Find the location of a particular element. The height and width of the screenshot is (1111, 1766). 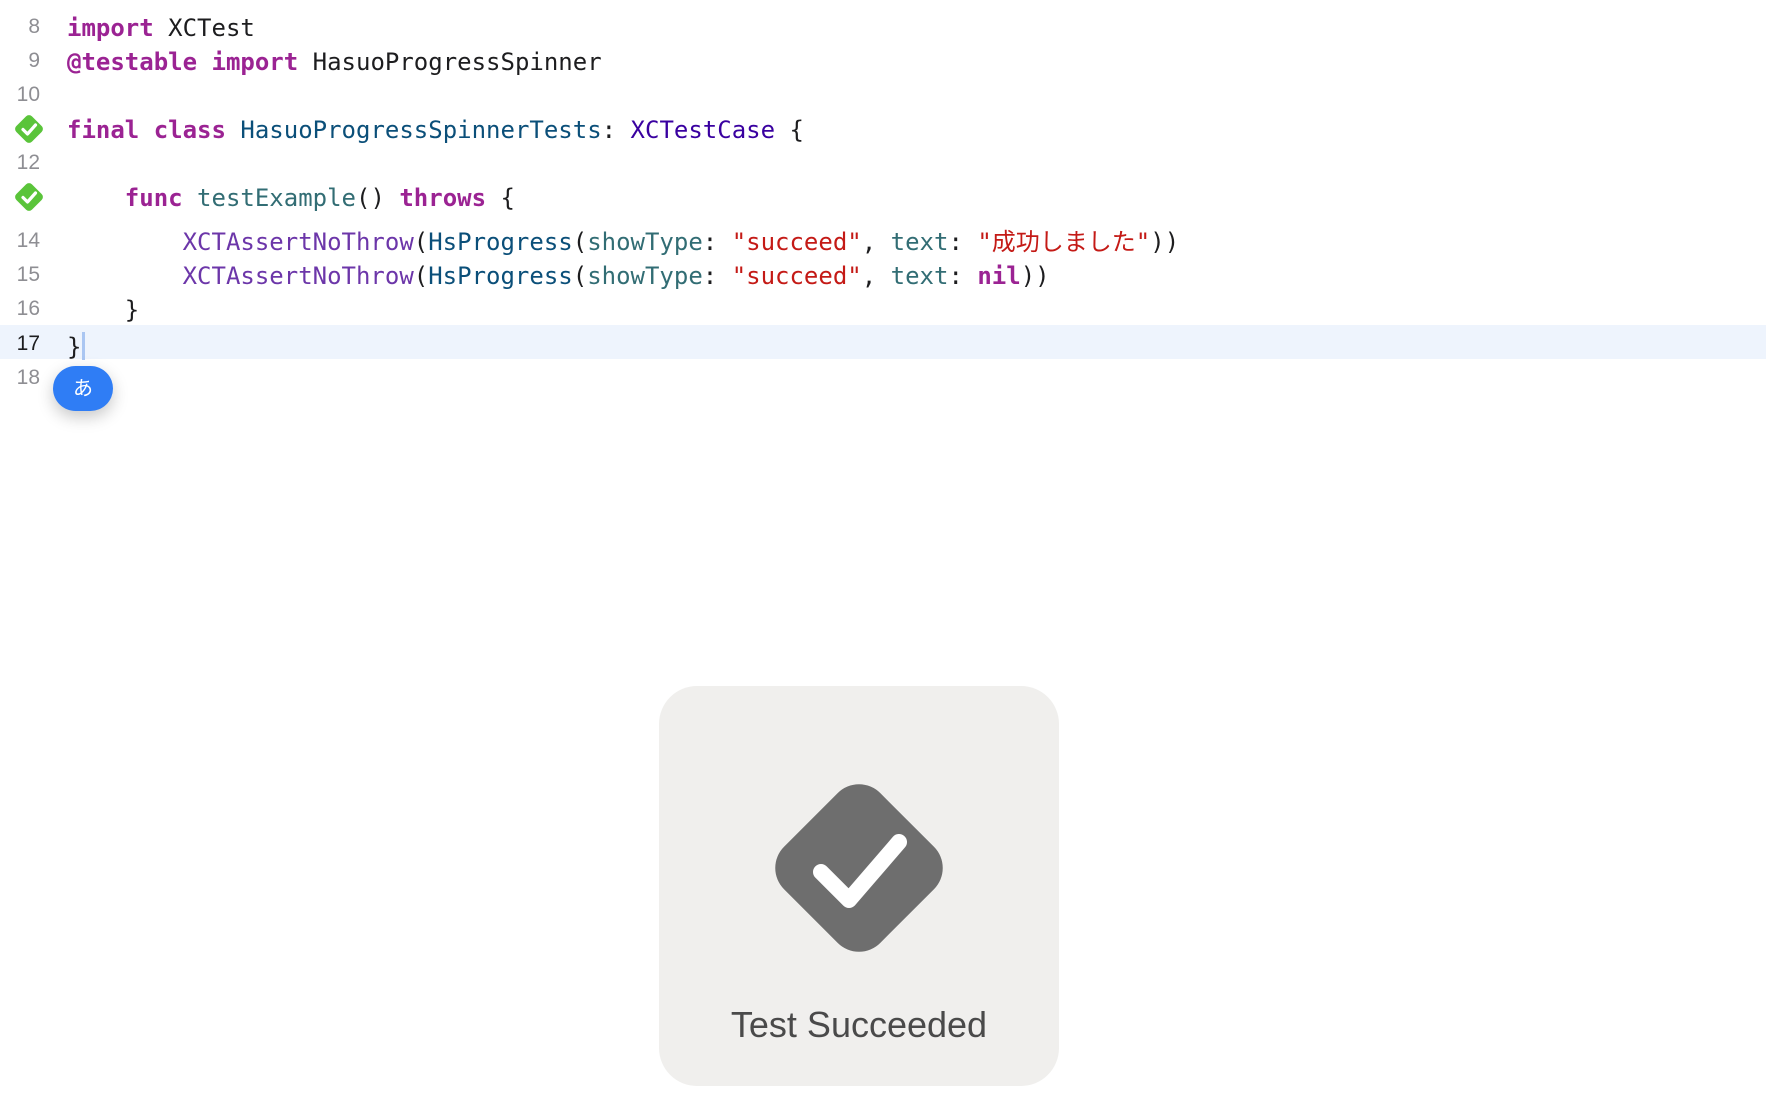

line-number: 18 is located at coordinates (28, 377).